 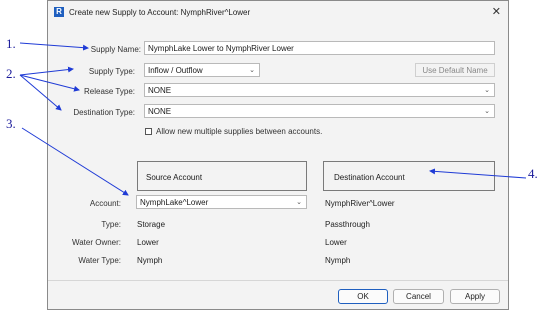 What do you see at coordinates (46, 71) in the screenshot?
I see `arrow-2a` at bounding box center [46, 71].